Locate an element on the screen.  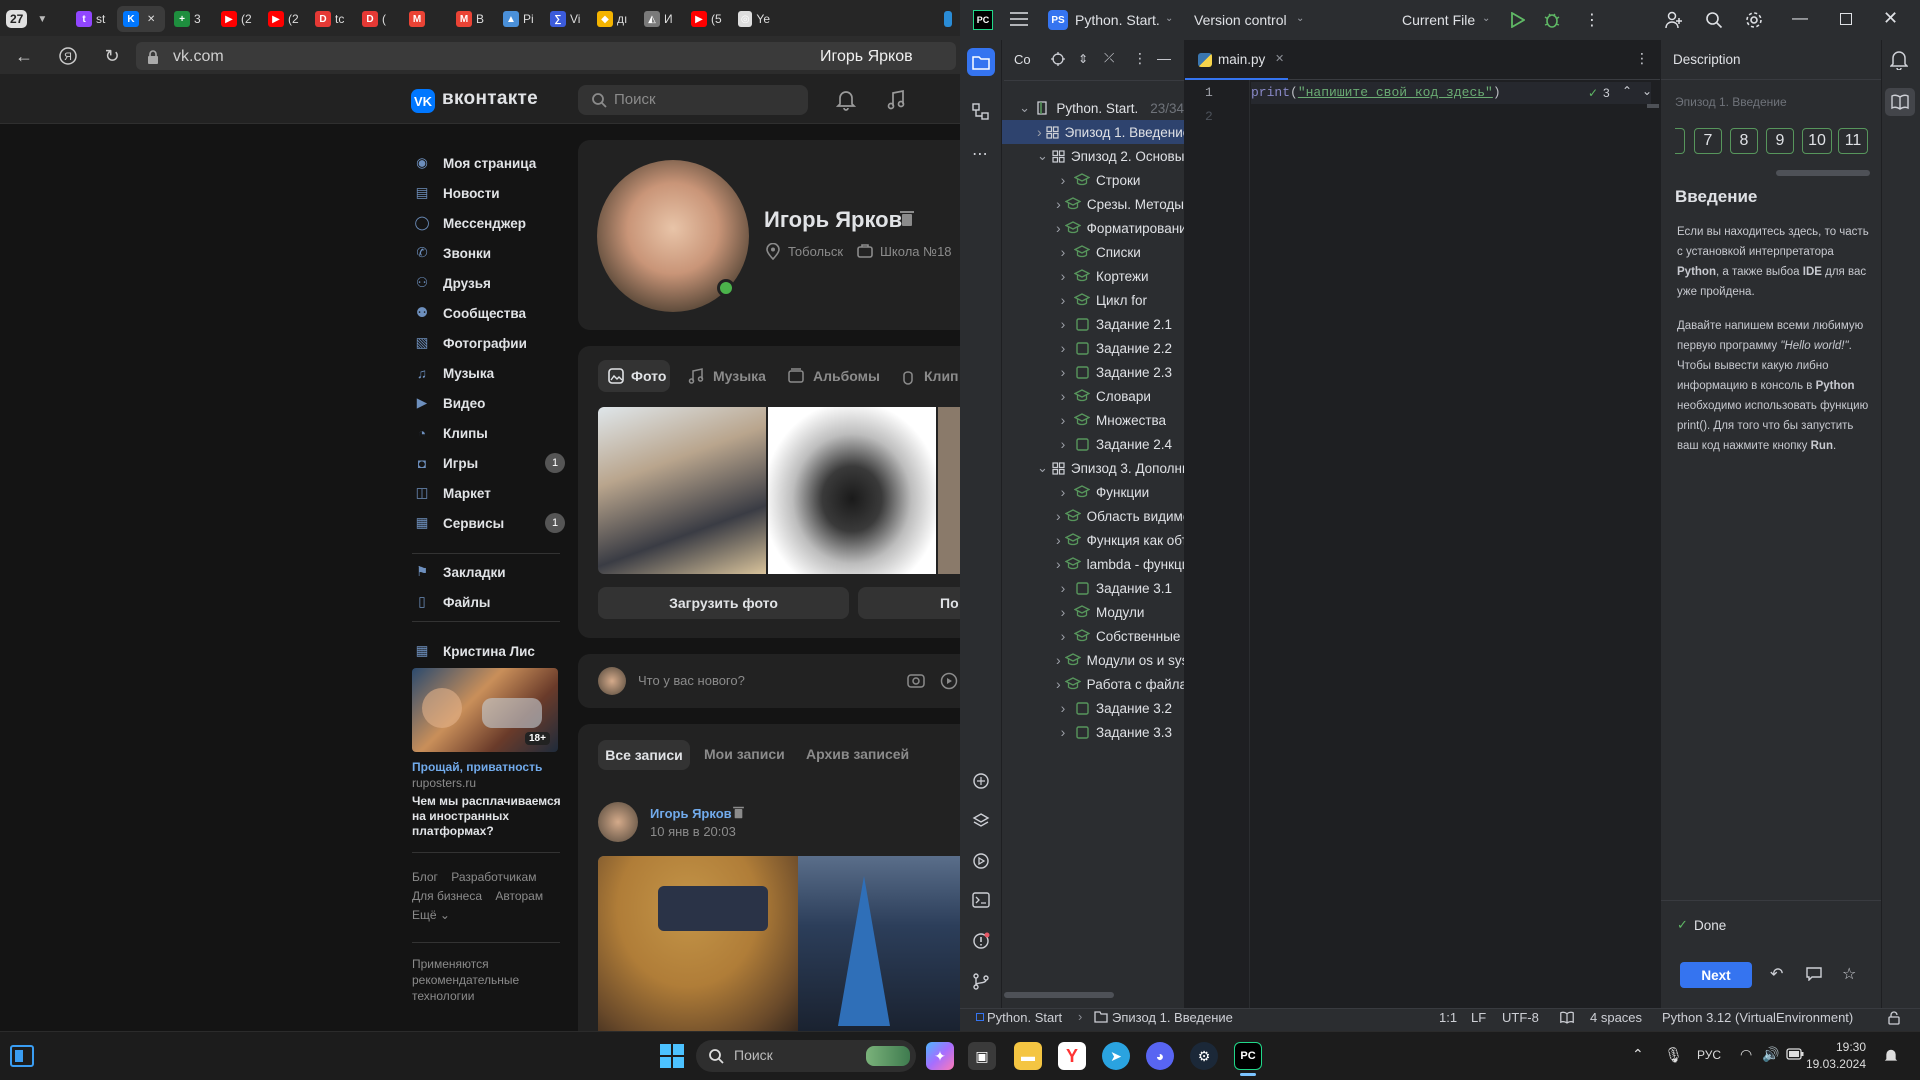
tree-item: ⌄ Эпизод 3. Дополнительно is located at coordinates (1093, 468).